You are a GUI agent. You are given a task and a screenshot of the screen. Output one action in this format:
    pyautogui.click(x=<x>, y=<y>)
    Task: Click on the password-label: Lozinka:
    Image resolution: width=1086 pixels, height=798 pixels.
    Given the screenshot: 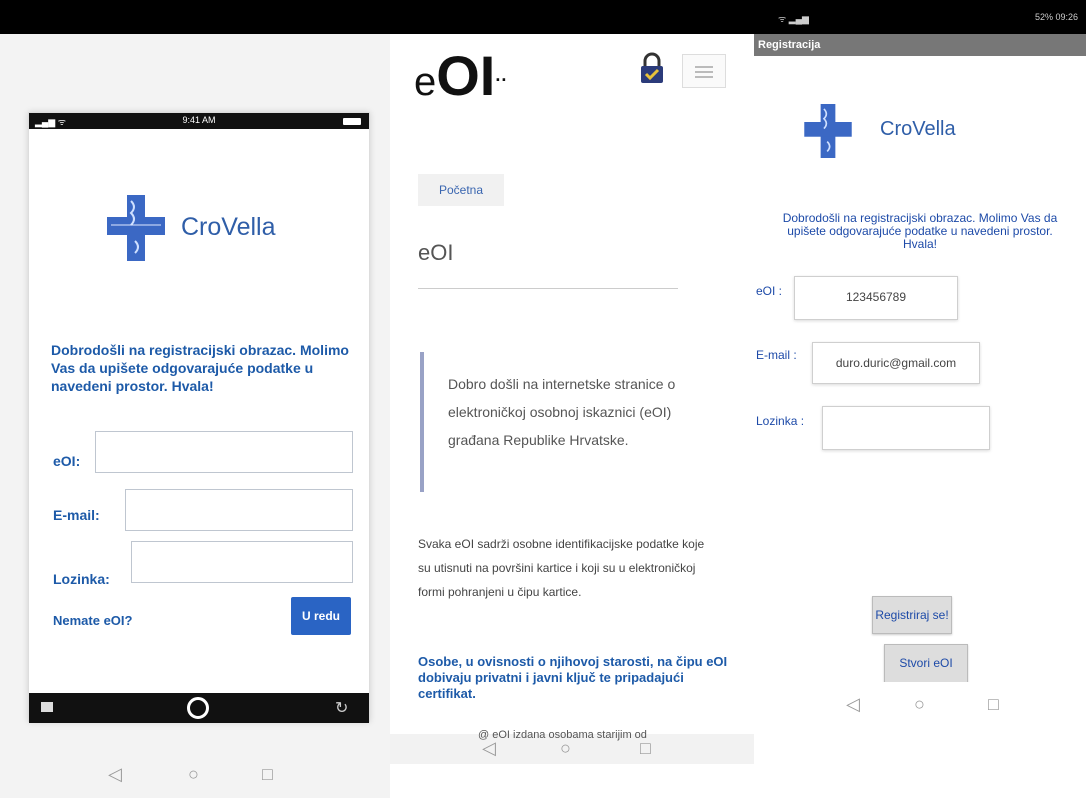 What is the action you would take?
    pyautogui.click(x=81, y=579)
    